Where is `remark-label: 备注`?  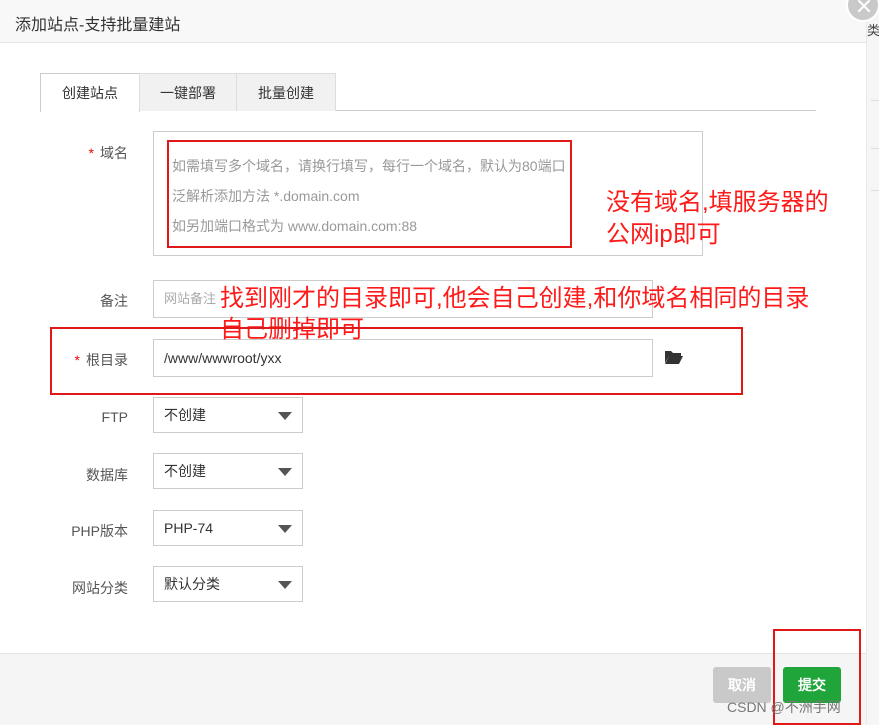 remark-label: 备注 is located at coordinates (114, 301).